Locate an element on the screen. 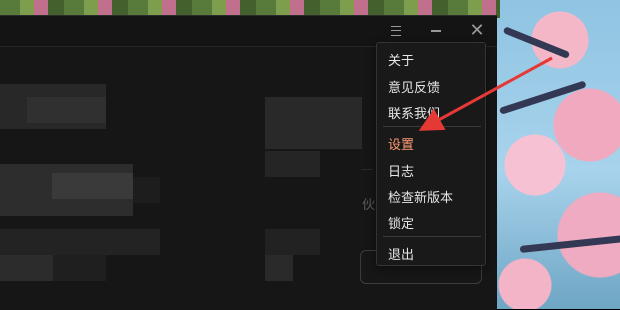 Image resolution: width=620 pixels, height=310 pixels. menu-item-exit: 退出 is located at coordinates (401, 253).